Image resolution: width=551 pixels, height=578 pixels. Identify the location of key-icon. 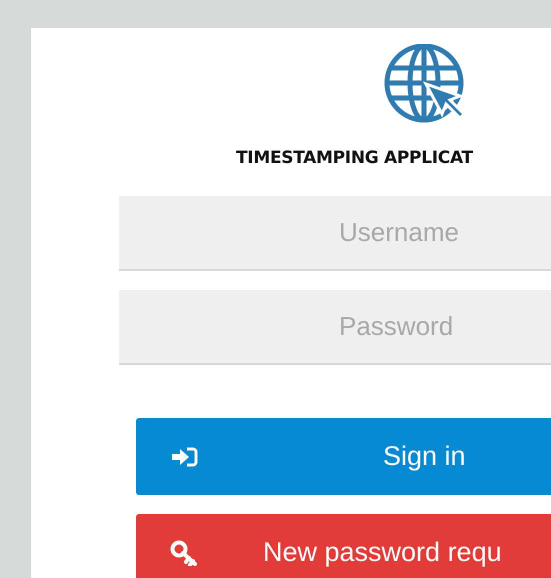
(184, 553).